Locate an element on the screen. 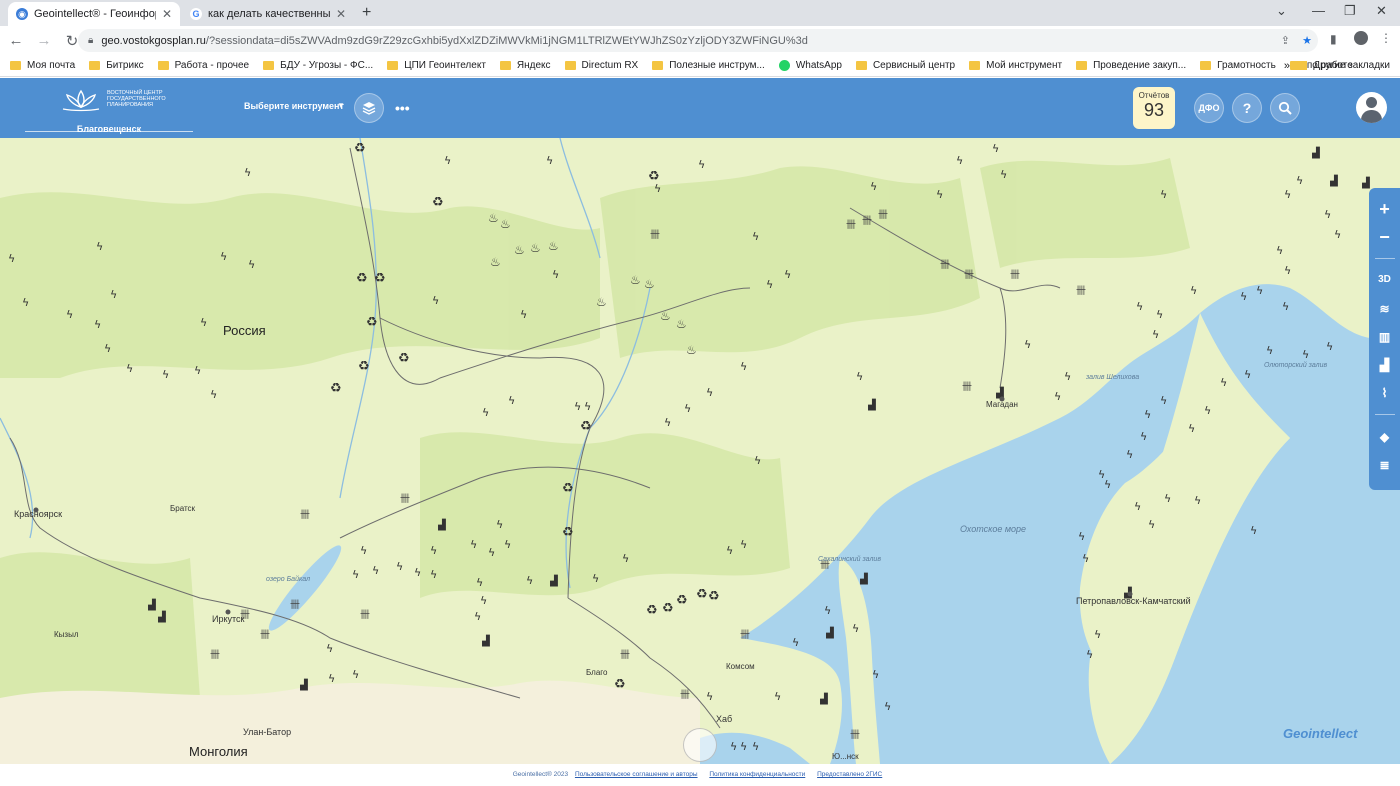 This screenshot has height=786, width=1400. forward-icon: → is located at coordinates (44, 40).